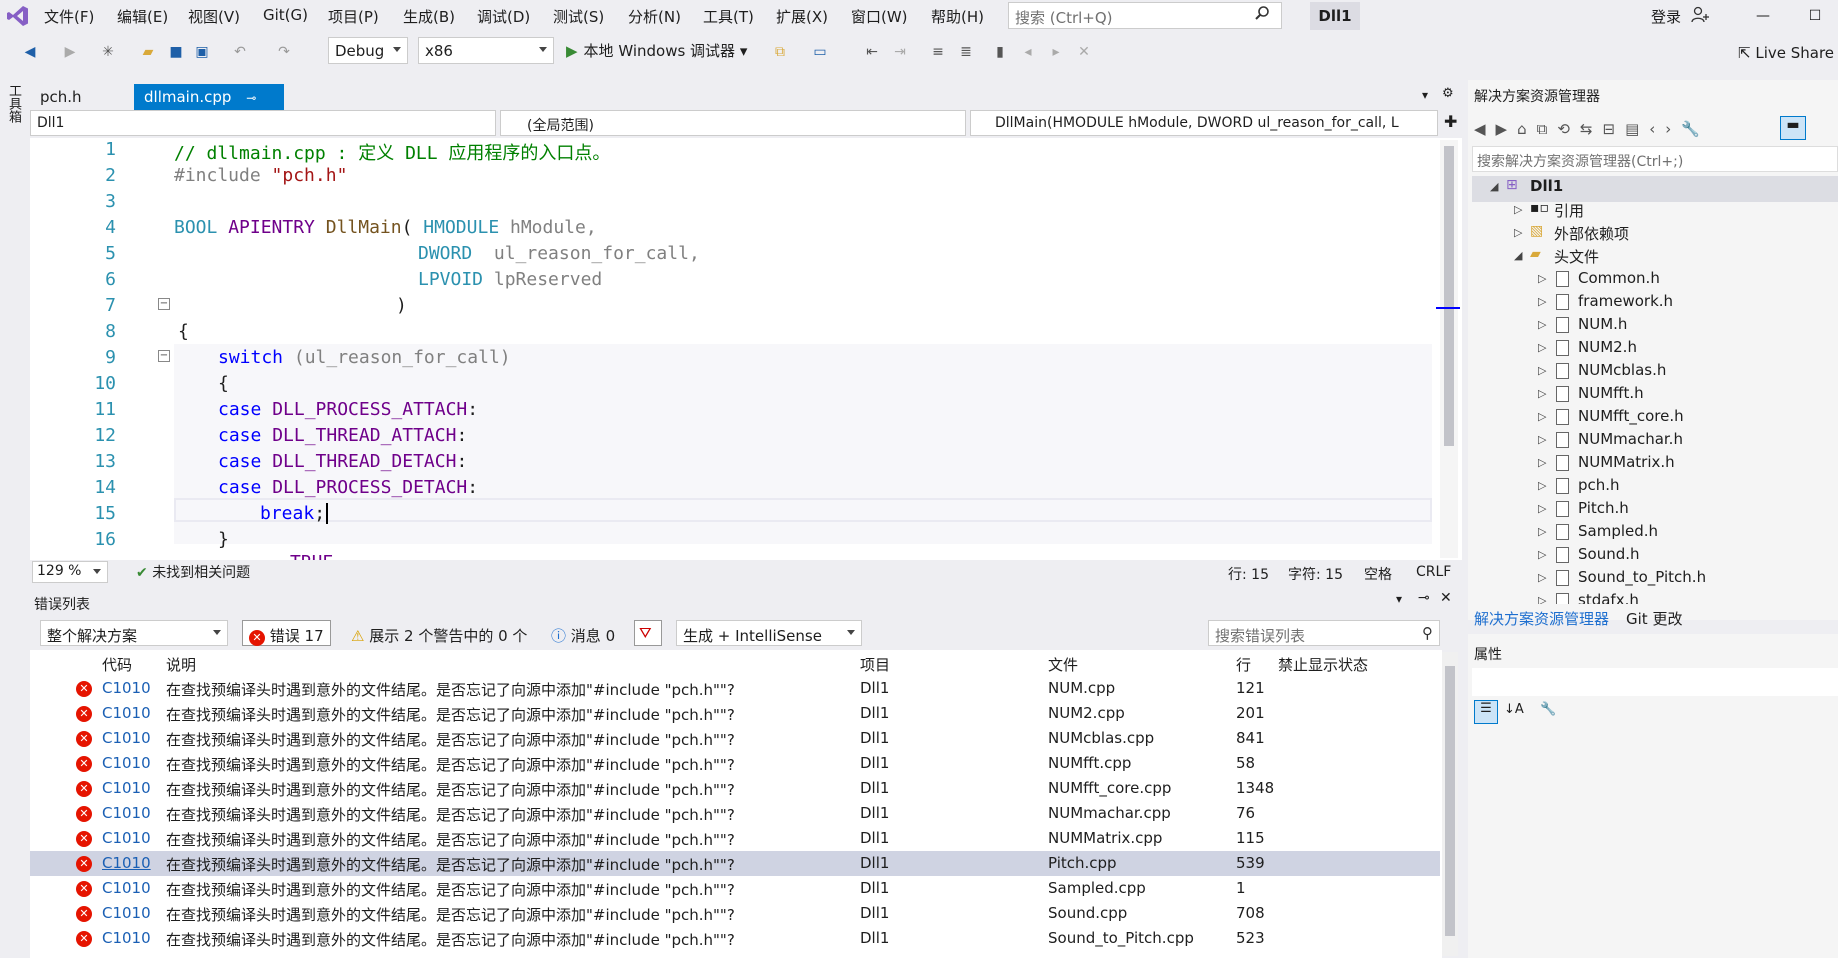  Describe the element at coordinates (1630, 439) in the screenshot. I see `tree-item: NUMmachar.h` at that location.